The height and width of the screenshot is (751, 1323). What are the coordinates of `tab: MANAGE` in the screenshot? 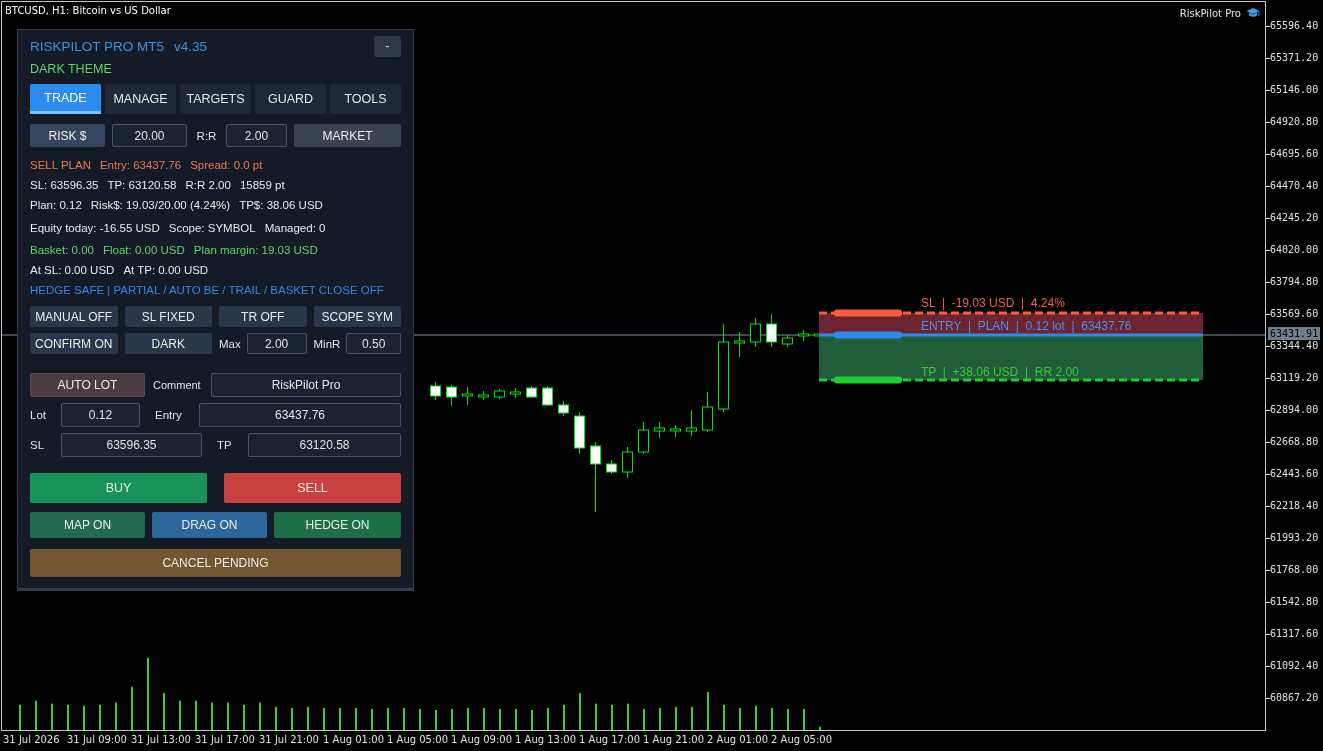 It's located at (140, 99).